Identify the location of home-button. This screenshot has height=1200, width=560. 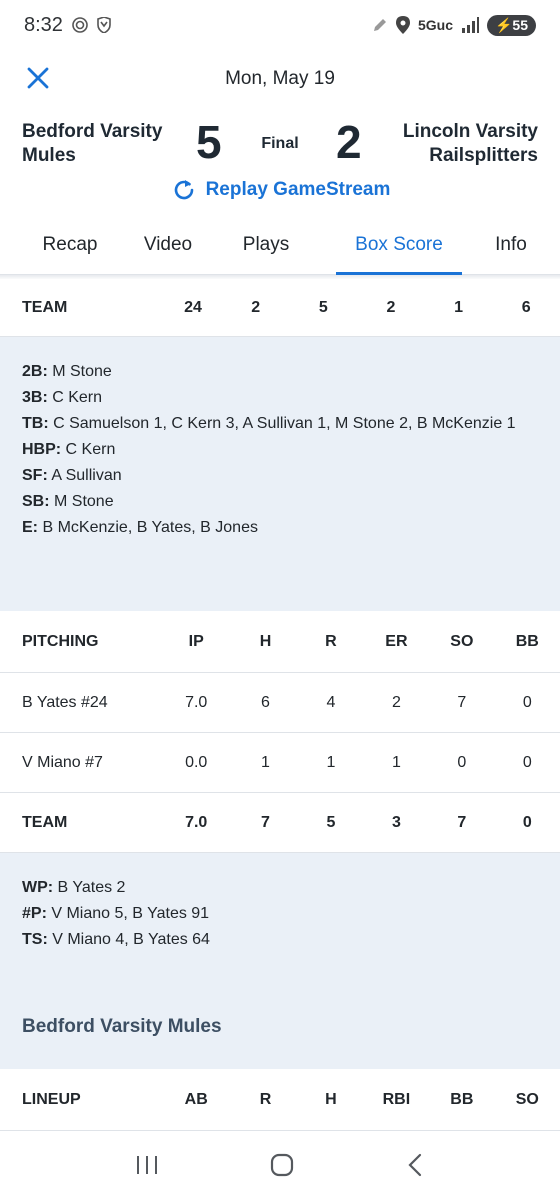
(282, 1167).